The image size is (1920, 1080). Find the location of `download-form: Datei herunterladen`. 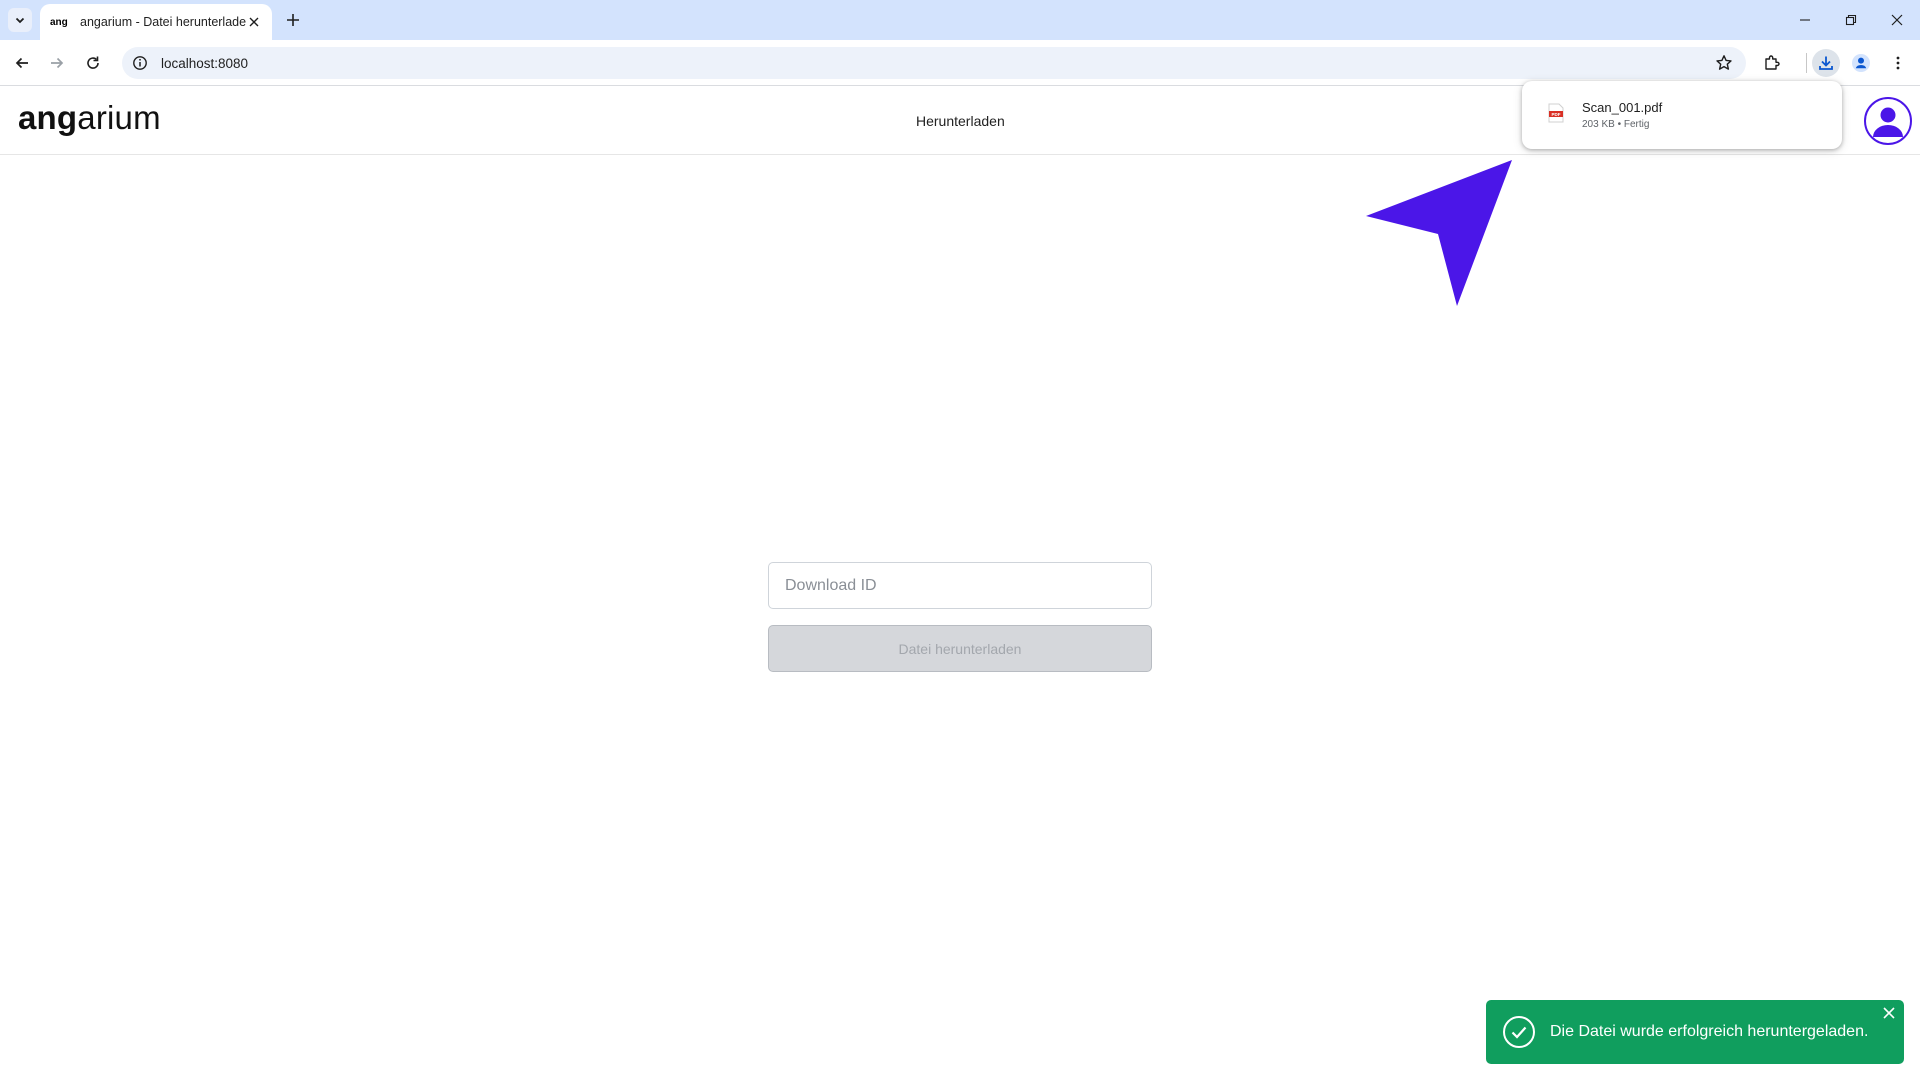

download-form: Datei herunterladen is located at coordinates (960, 617).